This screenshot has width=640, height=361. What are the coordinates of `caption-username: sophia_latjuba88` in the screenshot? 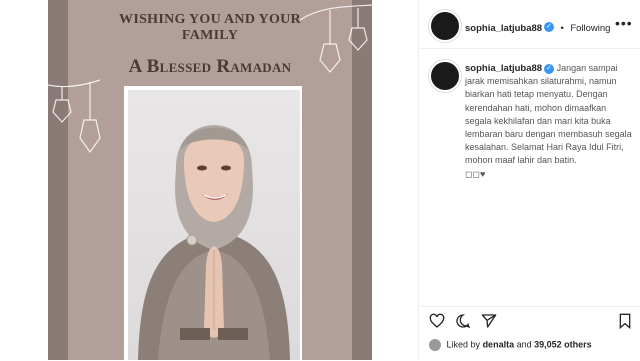 It's located at (503, 68).